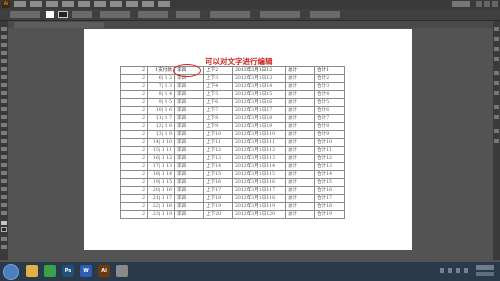 The width and height of the screenshot is (500, 281). I want to click on gradient-panel-icon, so click(496, 83).